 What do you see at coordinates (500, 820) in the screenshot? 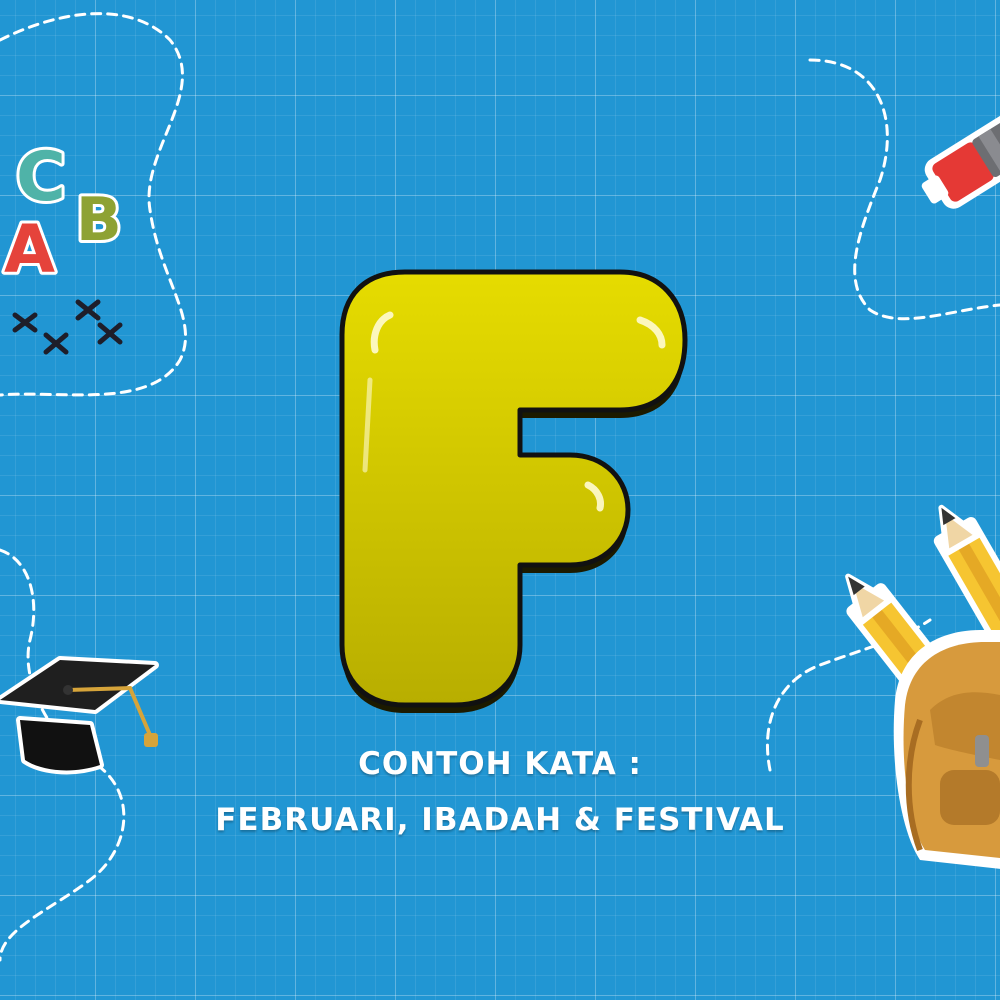
I see `caption-line-2: FEBRUARI, IBADAH & FESTIVAL` at bounding box center [500, 820].